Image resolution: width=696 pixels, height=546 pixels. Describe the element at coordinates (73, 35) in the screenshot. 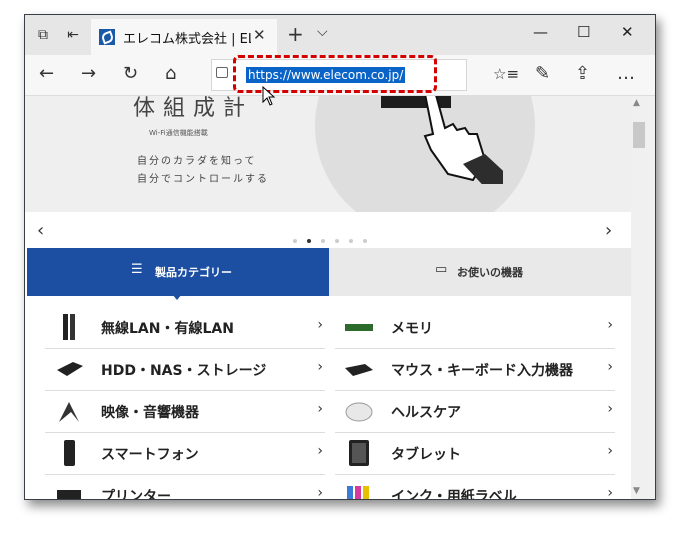

I see `back-tabs-icon: ⇤` at that location.